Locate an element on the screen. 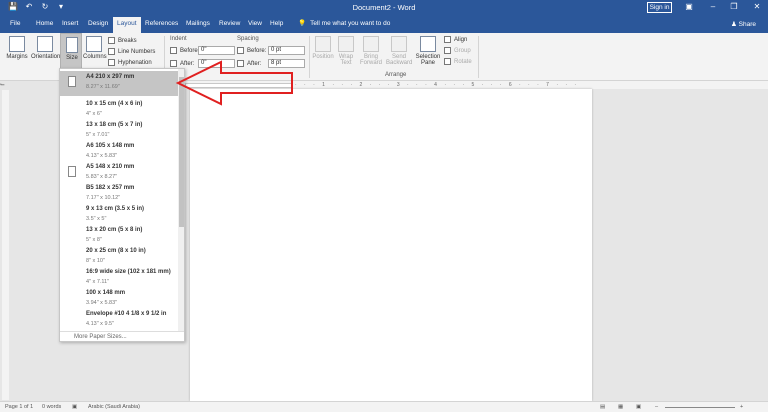  ruler-tab-selector: ⌙ is located at coordinates (5, 85).